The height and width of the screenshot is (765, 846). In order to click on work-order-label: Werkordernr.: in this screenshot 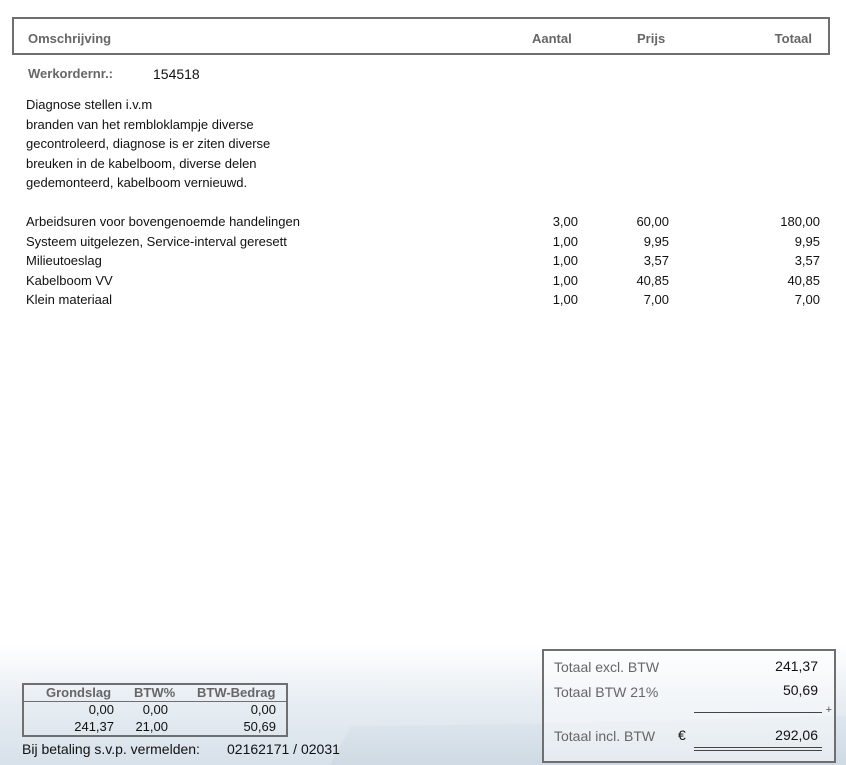, I will do `click(71, 73)`.